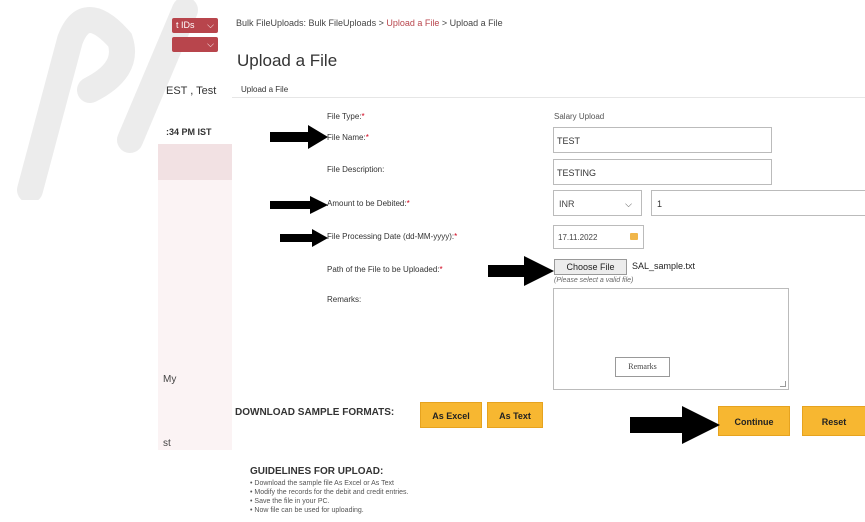 The height and width of the screenshot is (522, 865). What do you see at coordinates (783, 384) in the screenshot?
I see `resize-handle-icon` at bounding box center [783, 384].